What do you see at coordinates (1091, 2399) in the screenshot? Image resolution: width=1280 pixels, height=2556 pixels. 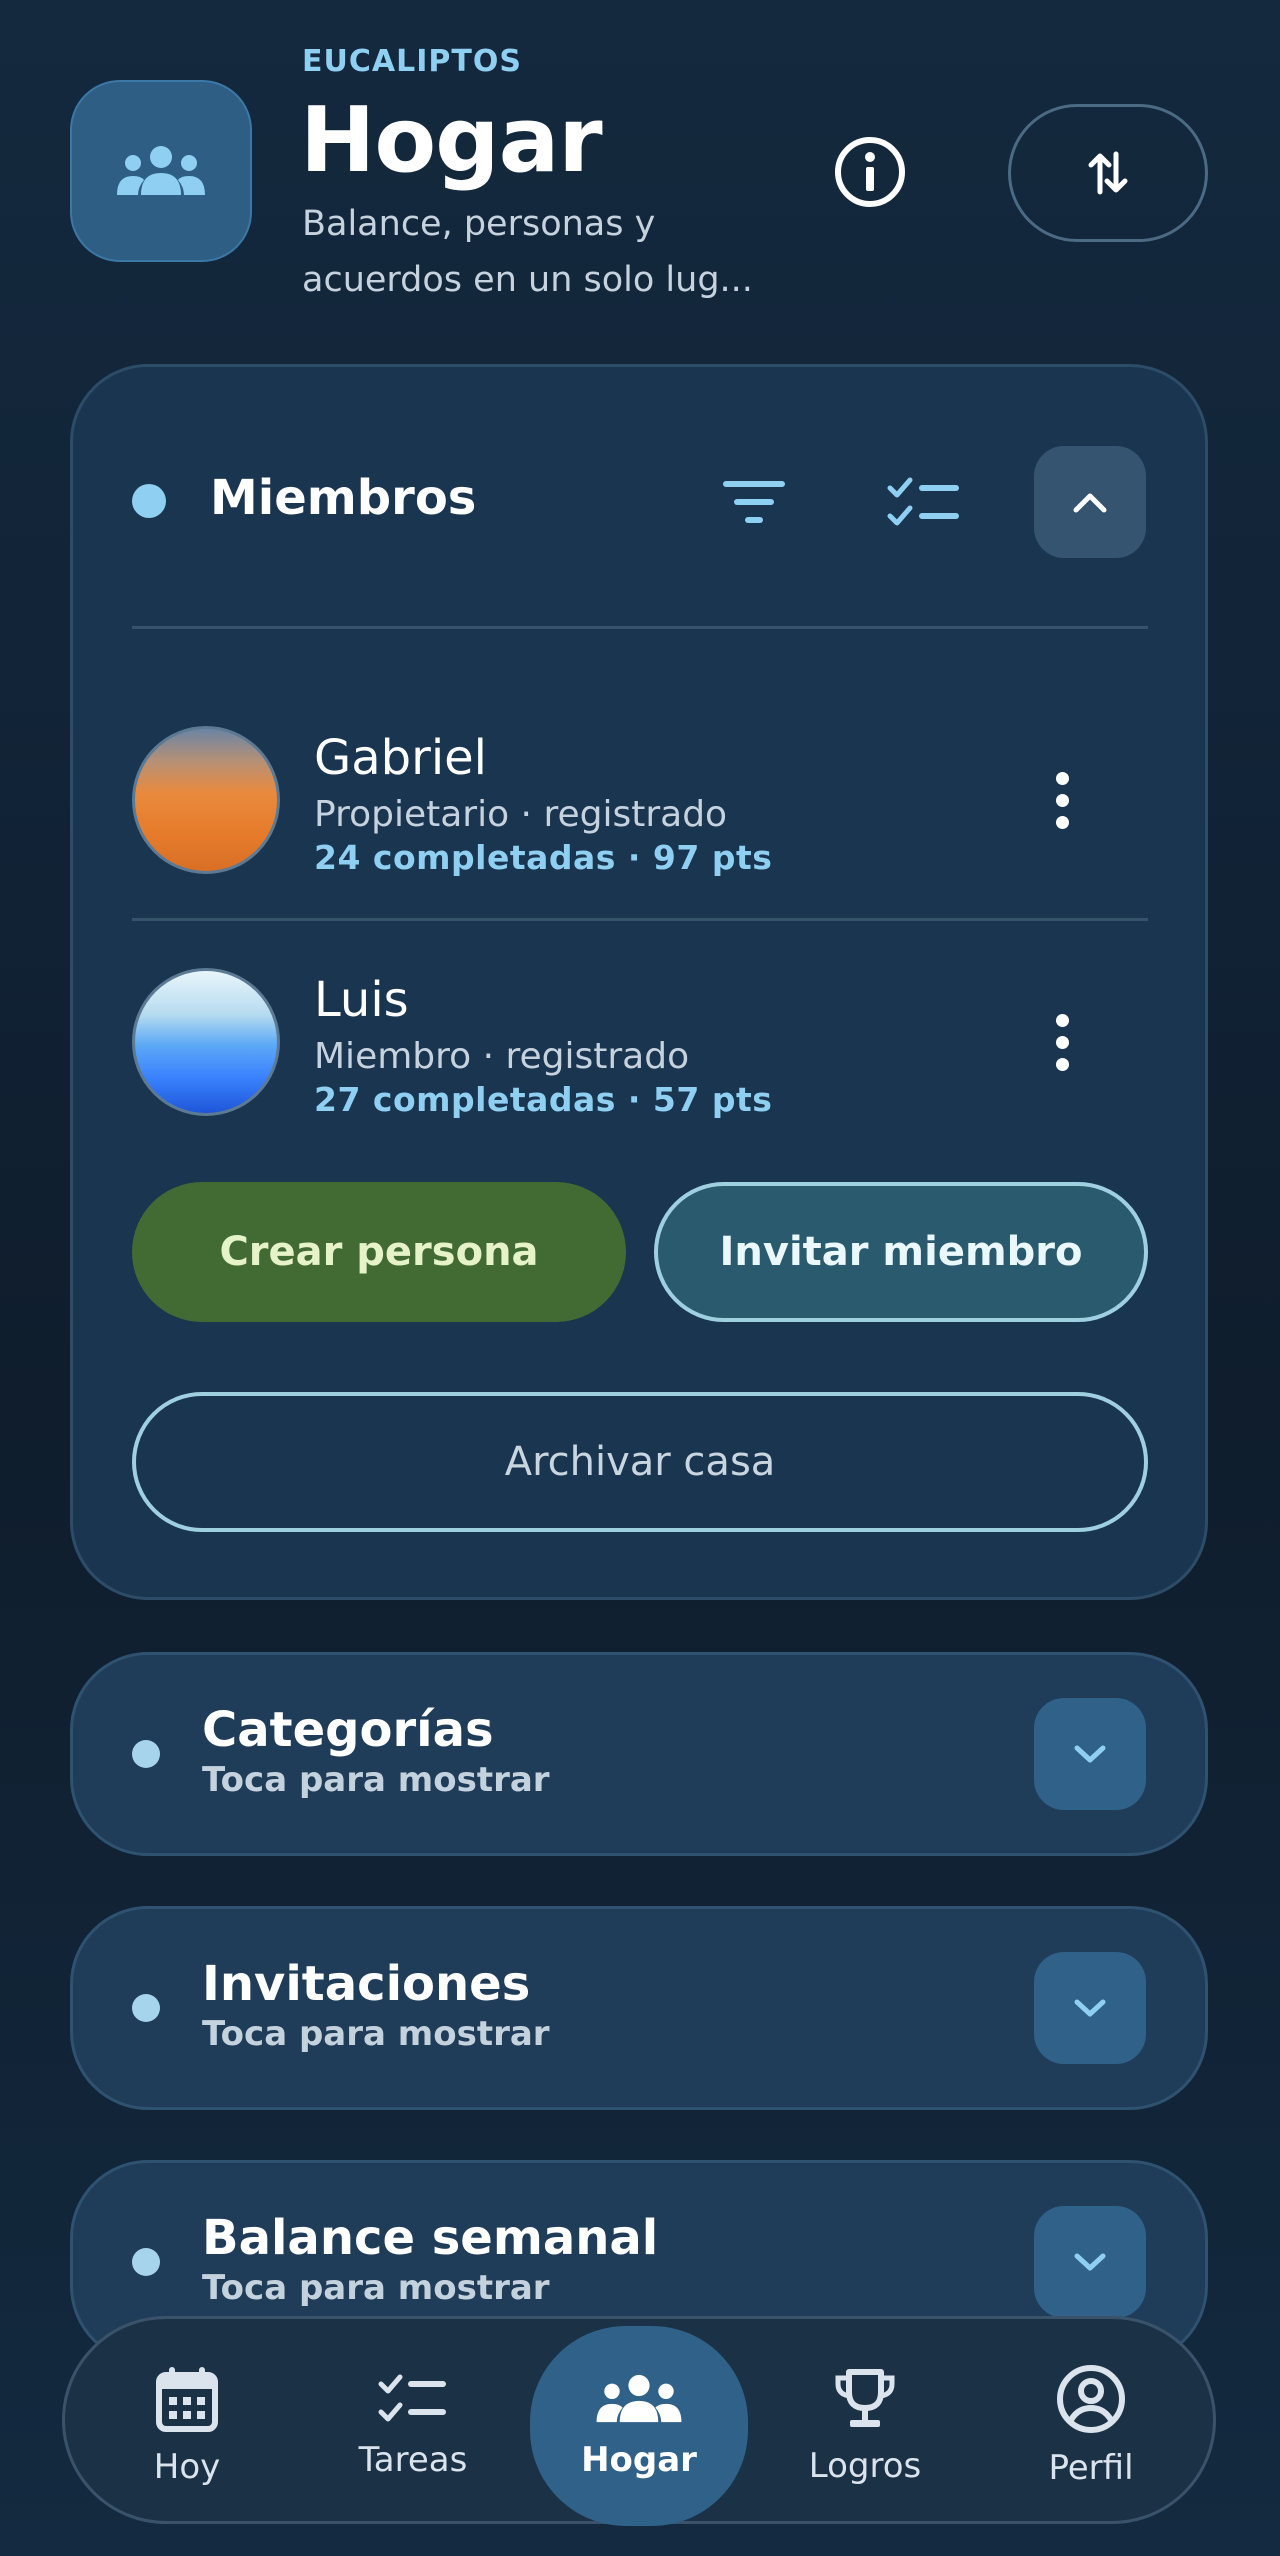 I see `account-circle-icon` at bounding box center [1091, 2399].